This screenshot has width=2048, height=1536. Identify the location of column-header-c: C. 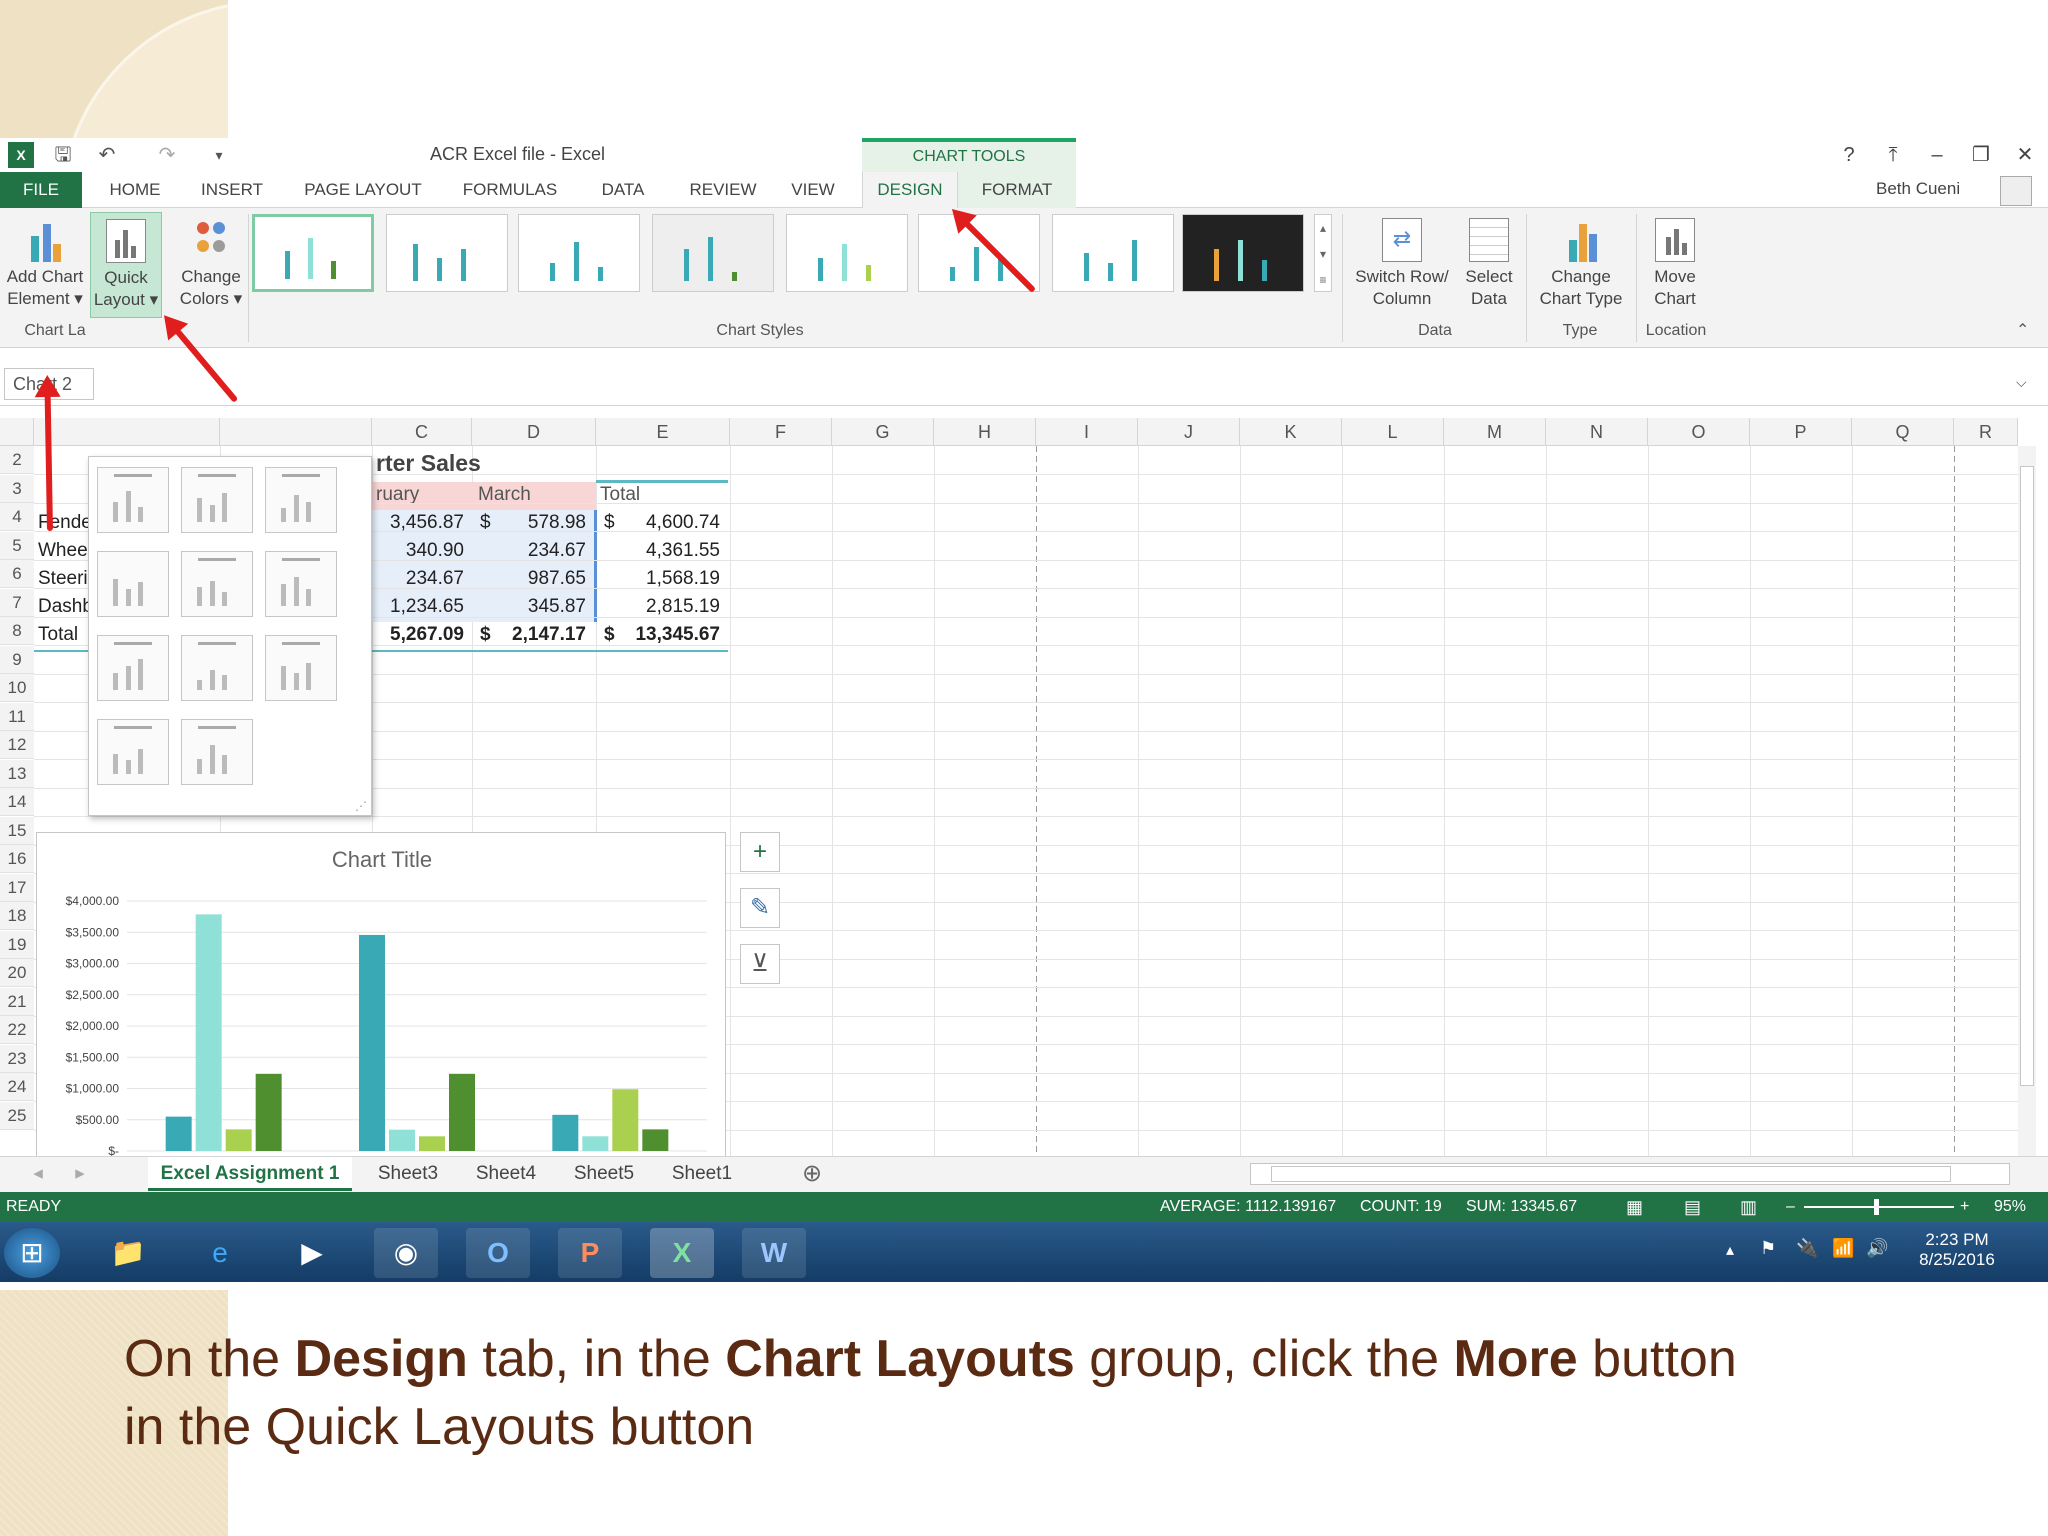
(422, 432).